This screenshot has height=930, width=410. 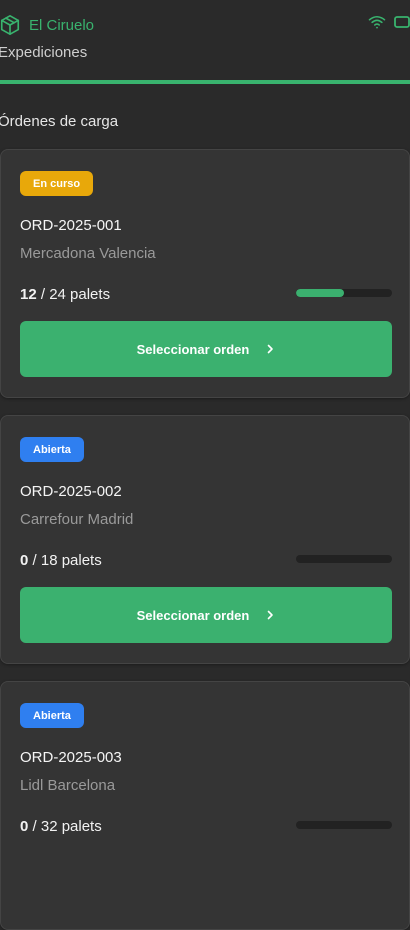 I want to click on app-header: El Ciruelo Expediciones, so click(x=205, y=42).